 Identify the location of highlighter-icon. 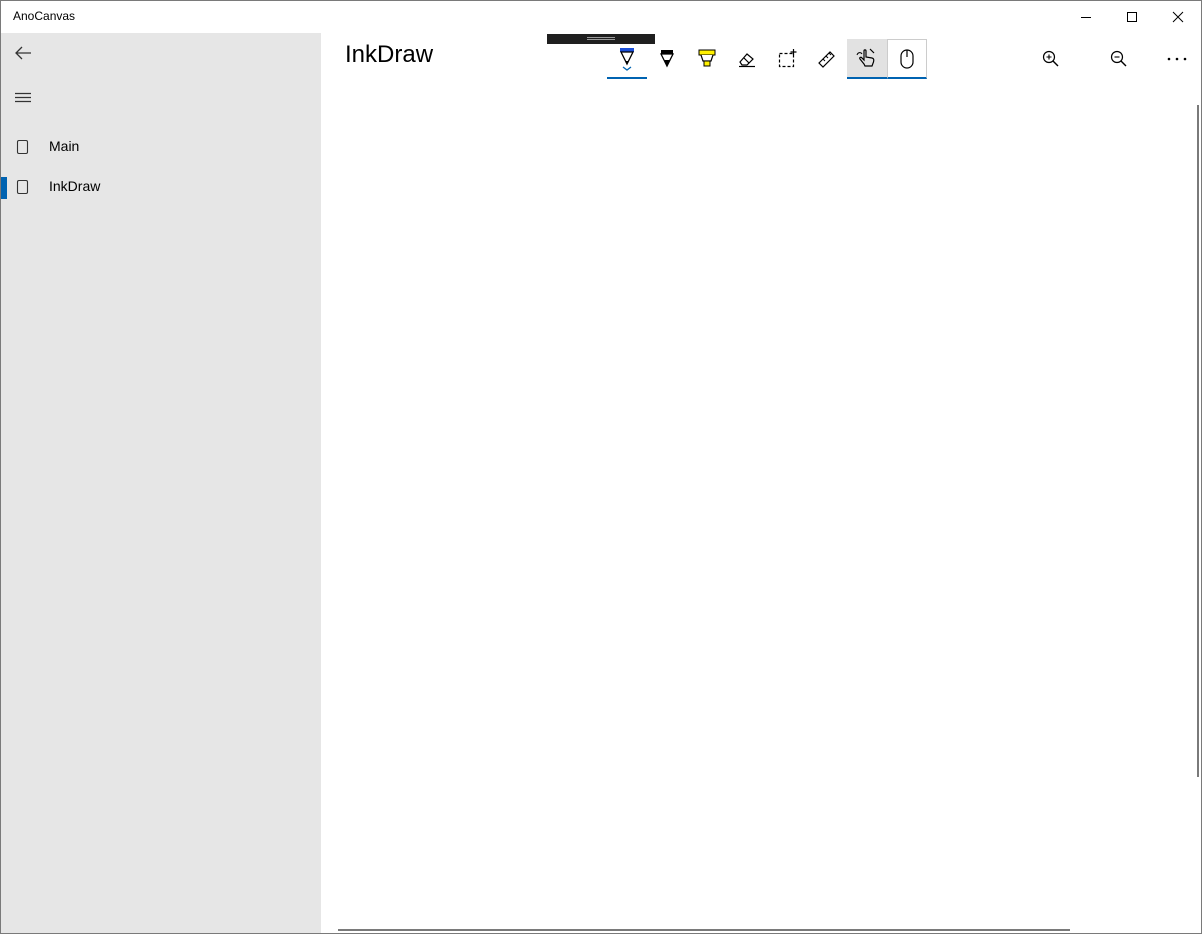
(707, 58).